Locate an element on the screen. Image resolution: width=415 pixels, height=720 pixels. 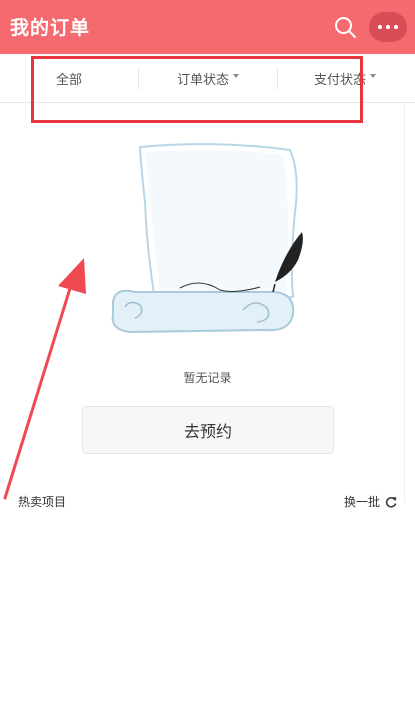
annotation-arrow is located at coordinates (44, 379).